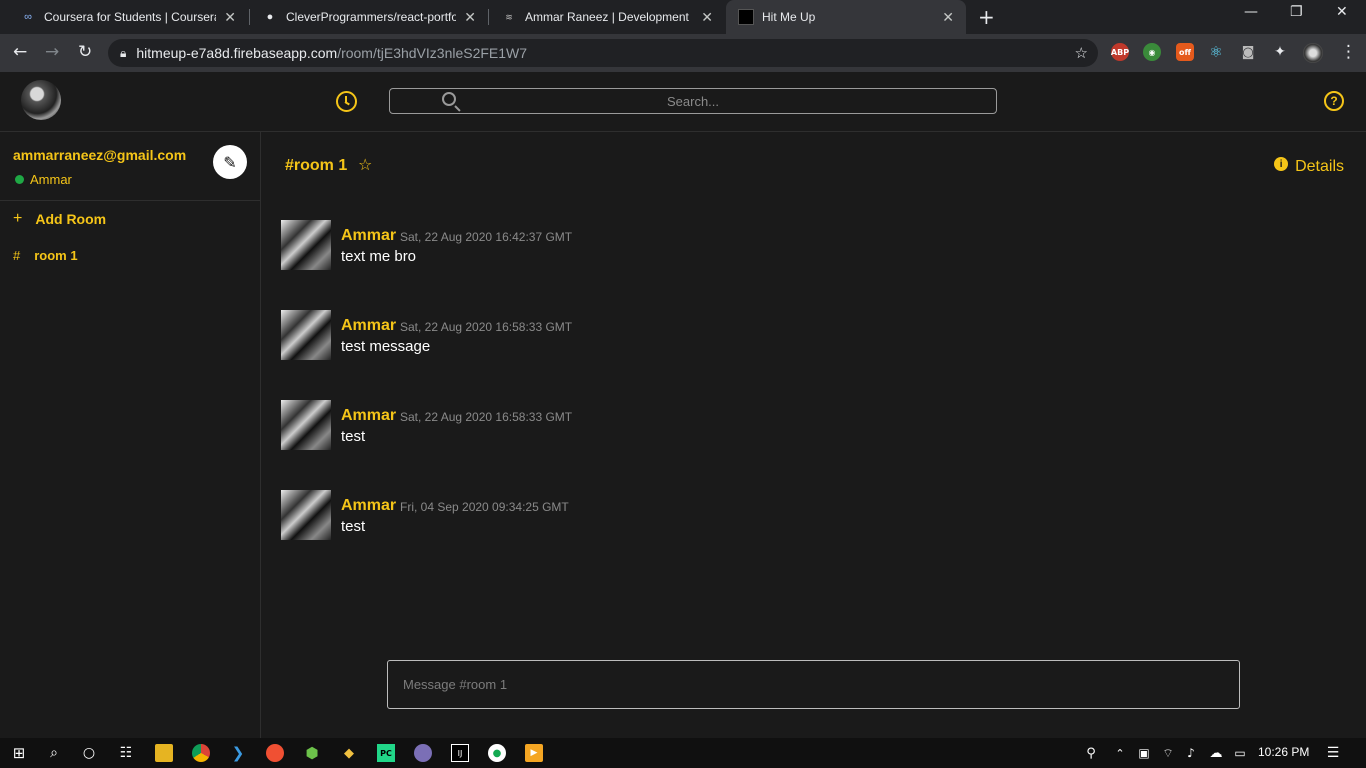 The height and width of the screenshot is (768, 1366). I want to click on search-bar, so click(693, 101).